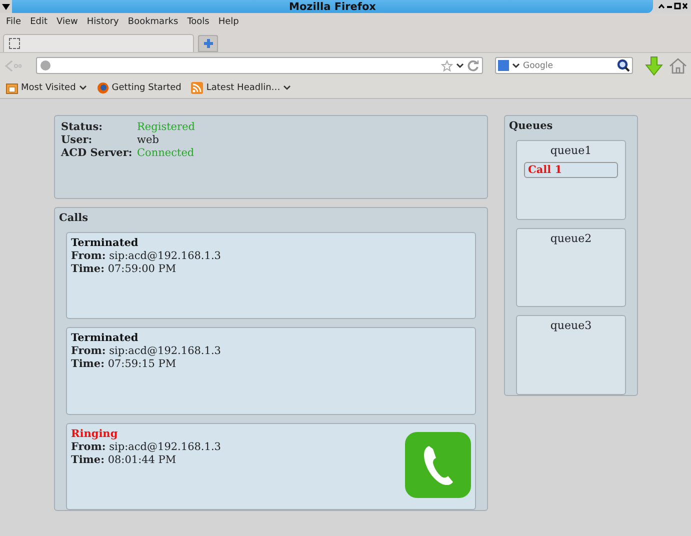  What do you see at coordinates (82, 127) in the screenshot?
I see `status-label: Status:` at bounding box center [82, 127].